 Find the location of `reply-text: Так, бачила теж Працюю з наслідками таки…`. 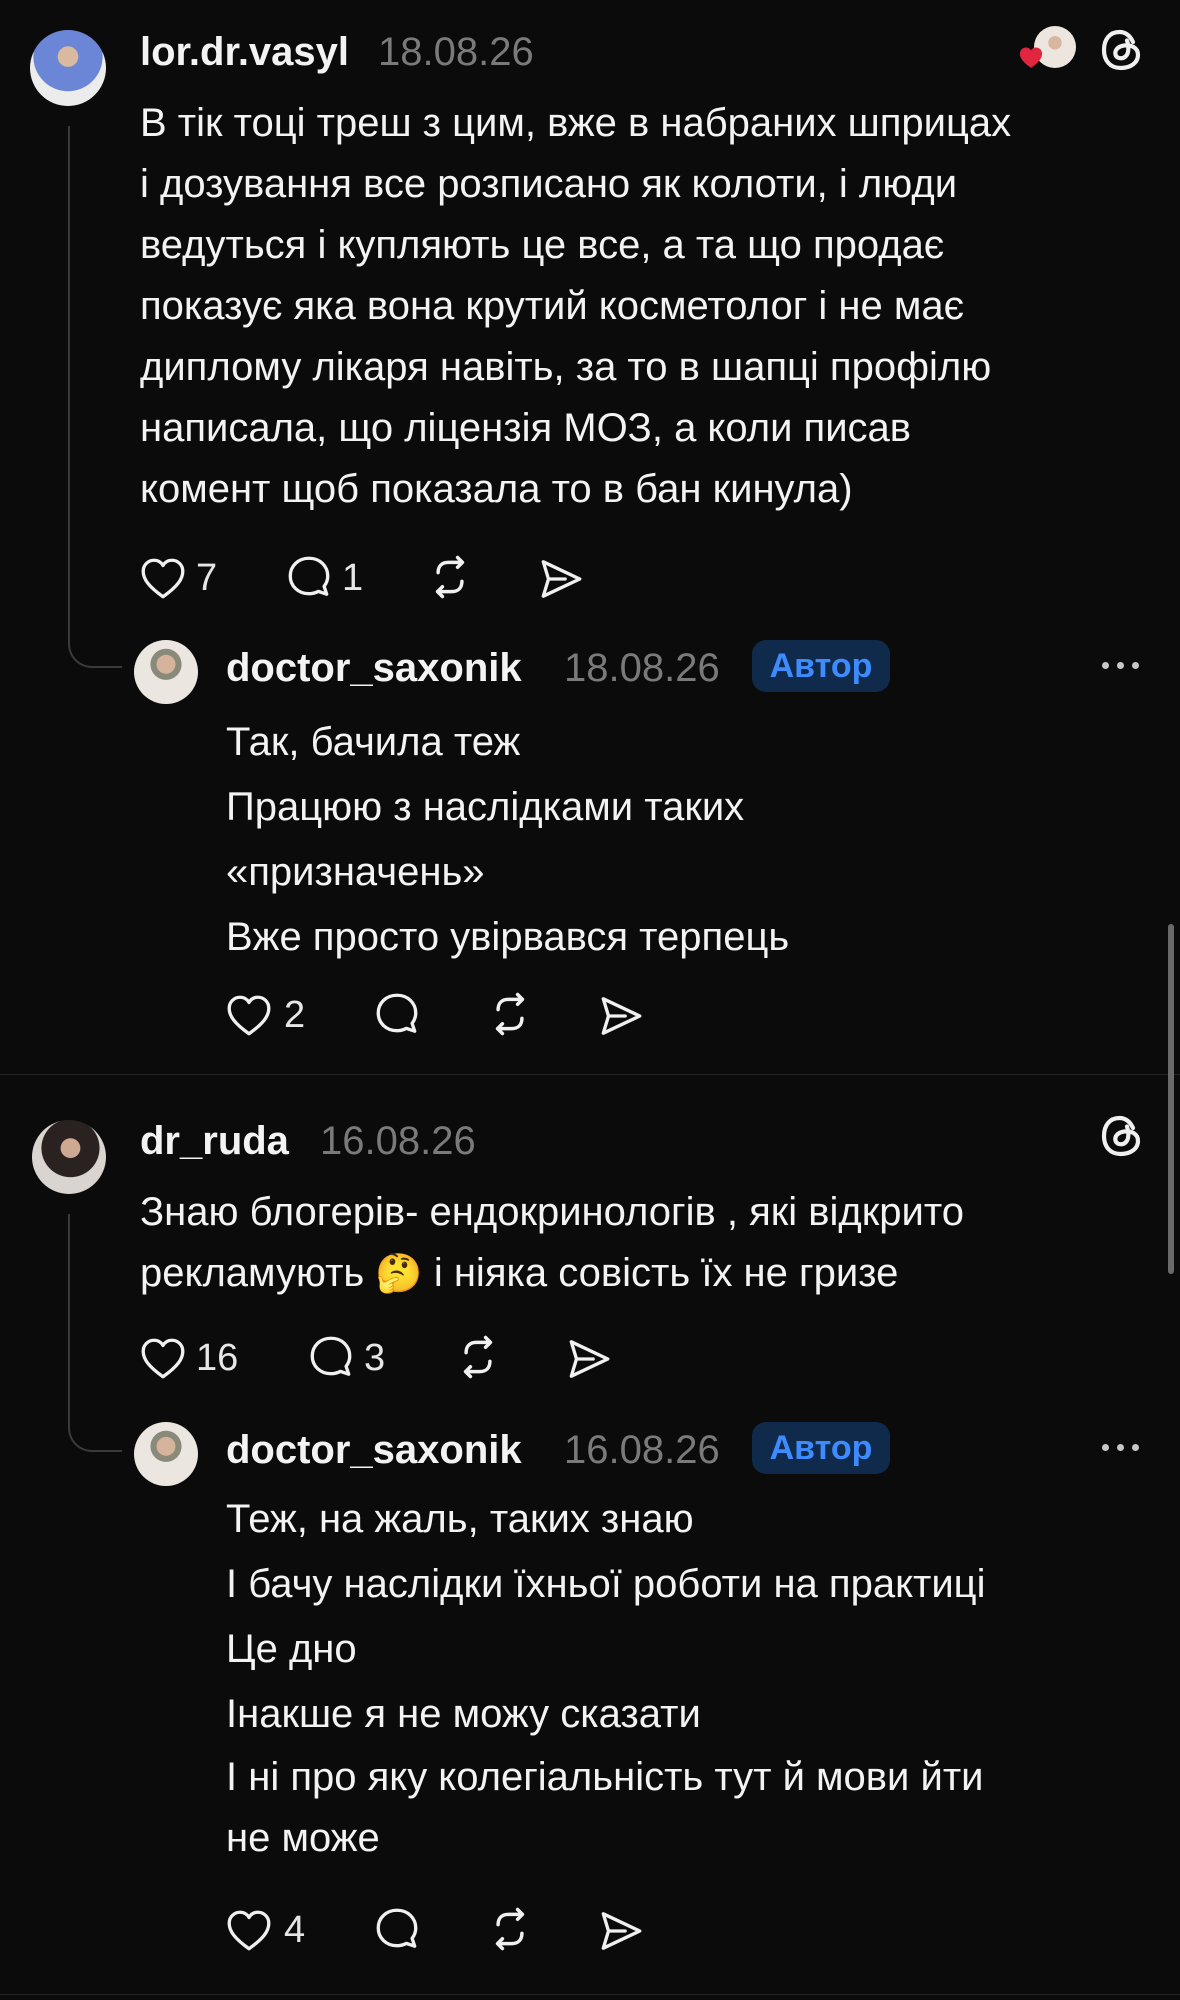

reply-text: Так, бачила теж Працюю з наслідками таки… is located at coordinates (507, 840).